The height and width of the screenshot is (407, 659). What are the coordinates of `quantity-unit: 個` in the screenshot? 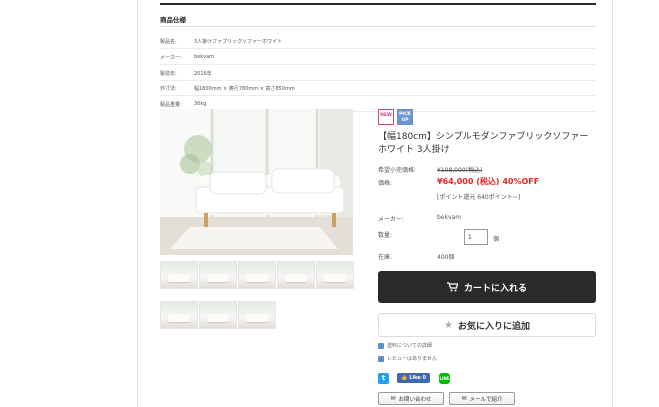 It's located at (496, 239).